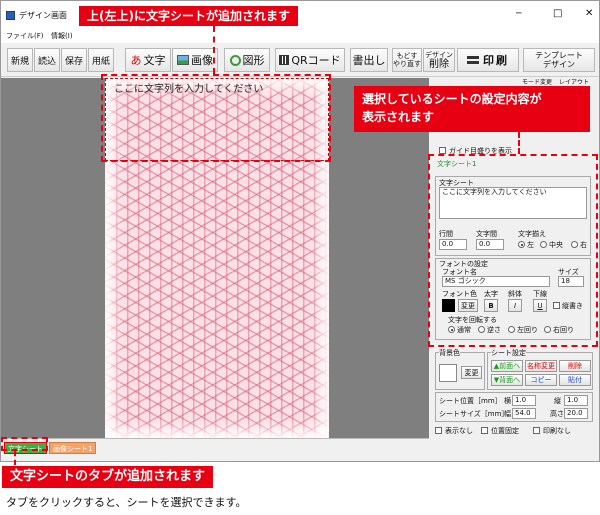 The width and height of the screenshot is (600, 515). Describe the element at coordinates (284, 60) in the screenshot. I see `qr-icon` at that location.